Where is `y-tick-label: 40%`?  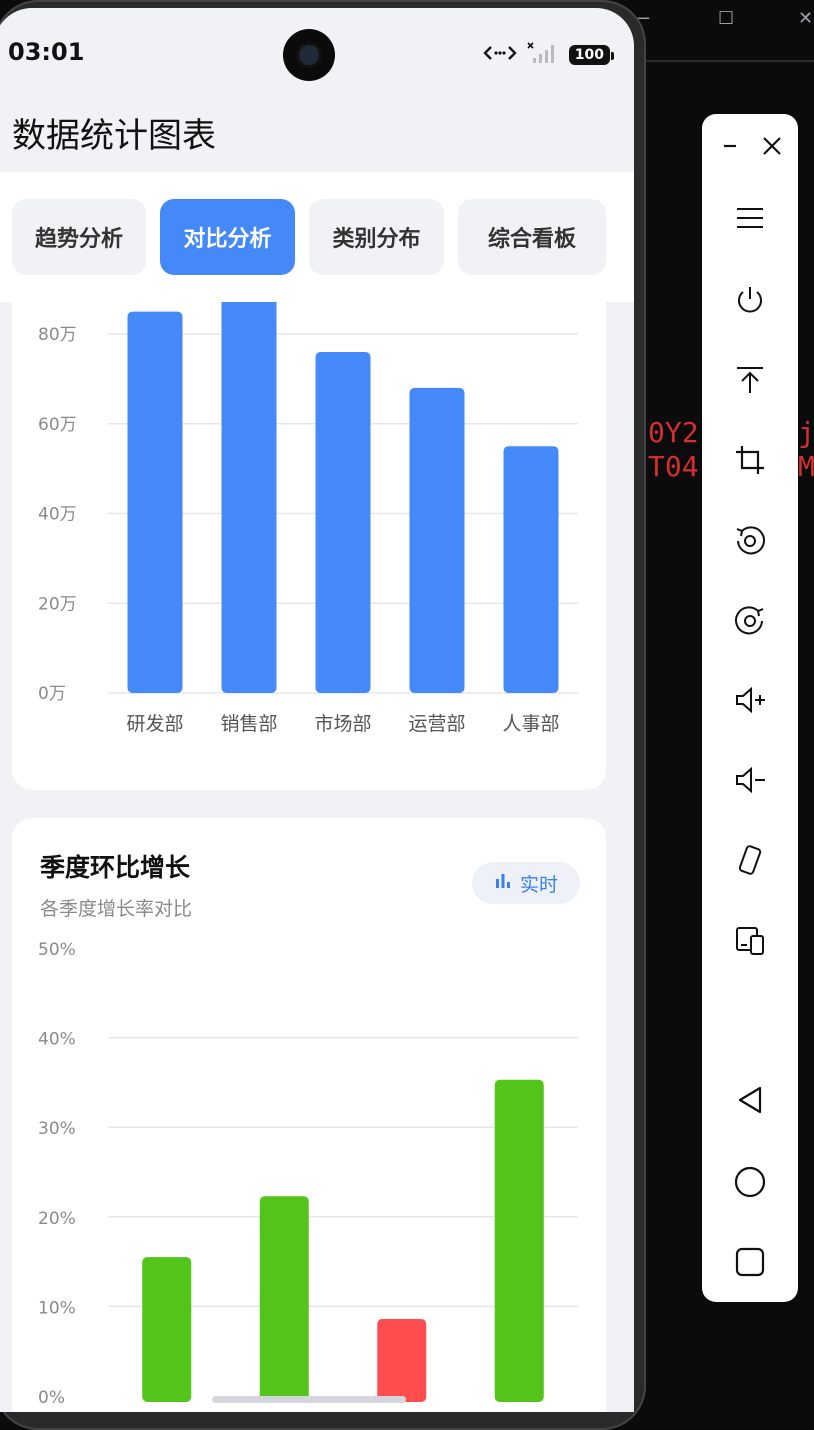 y-tick-label: 40% is located at coordinates (57, 1040).